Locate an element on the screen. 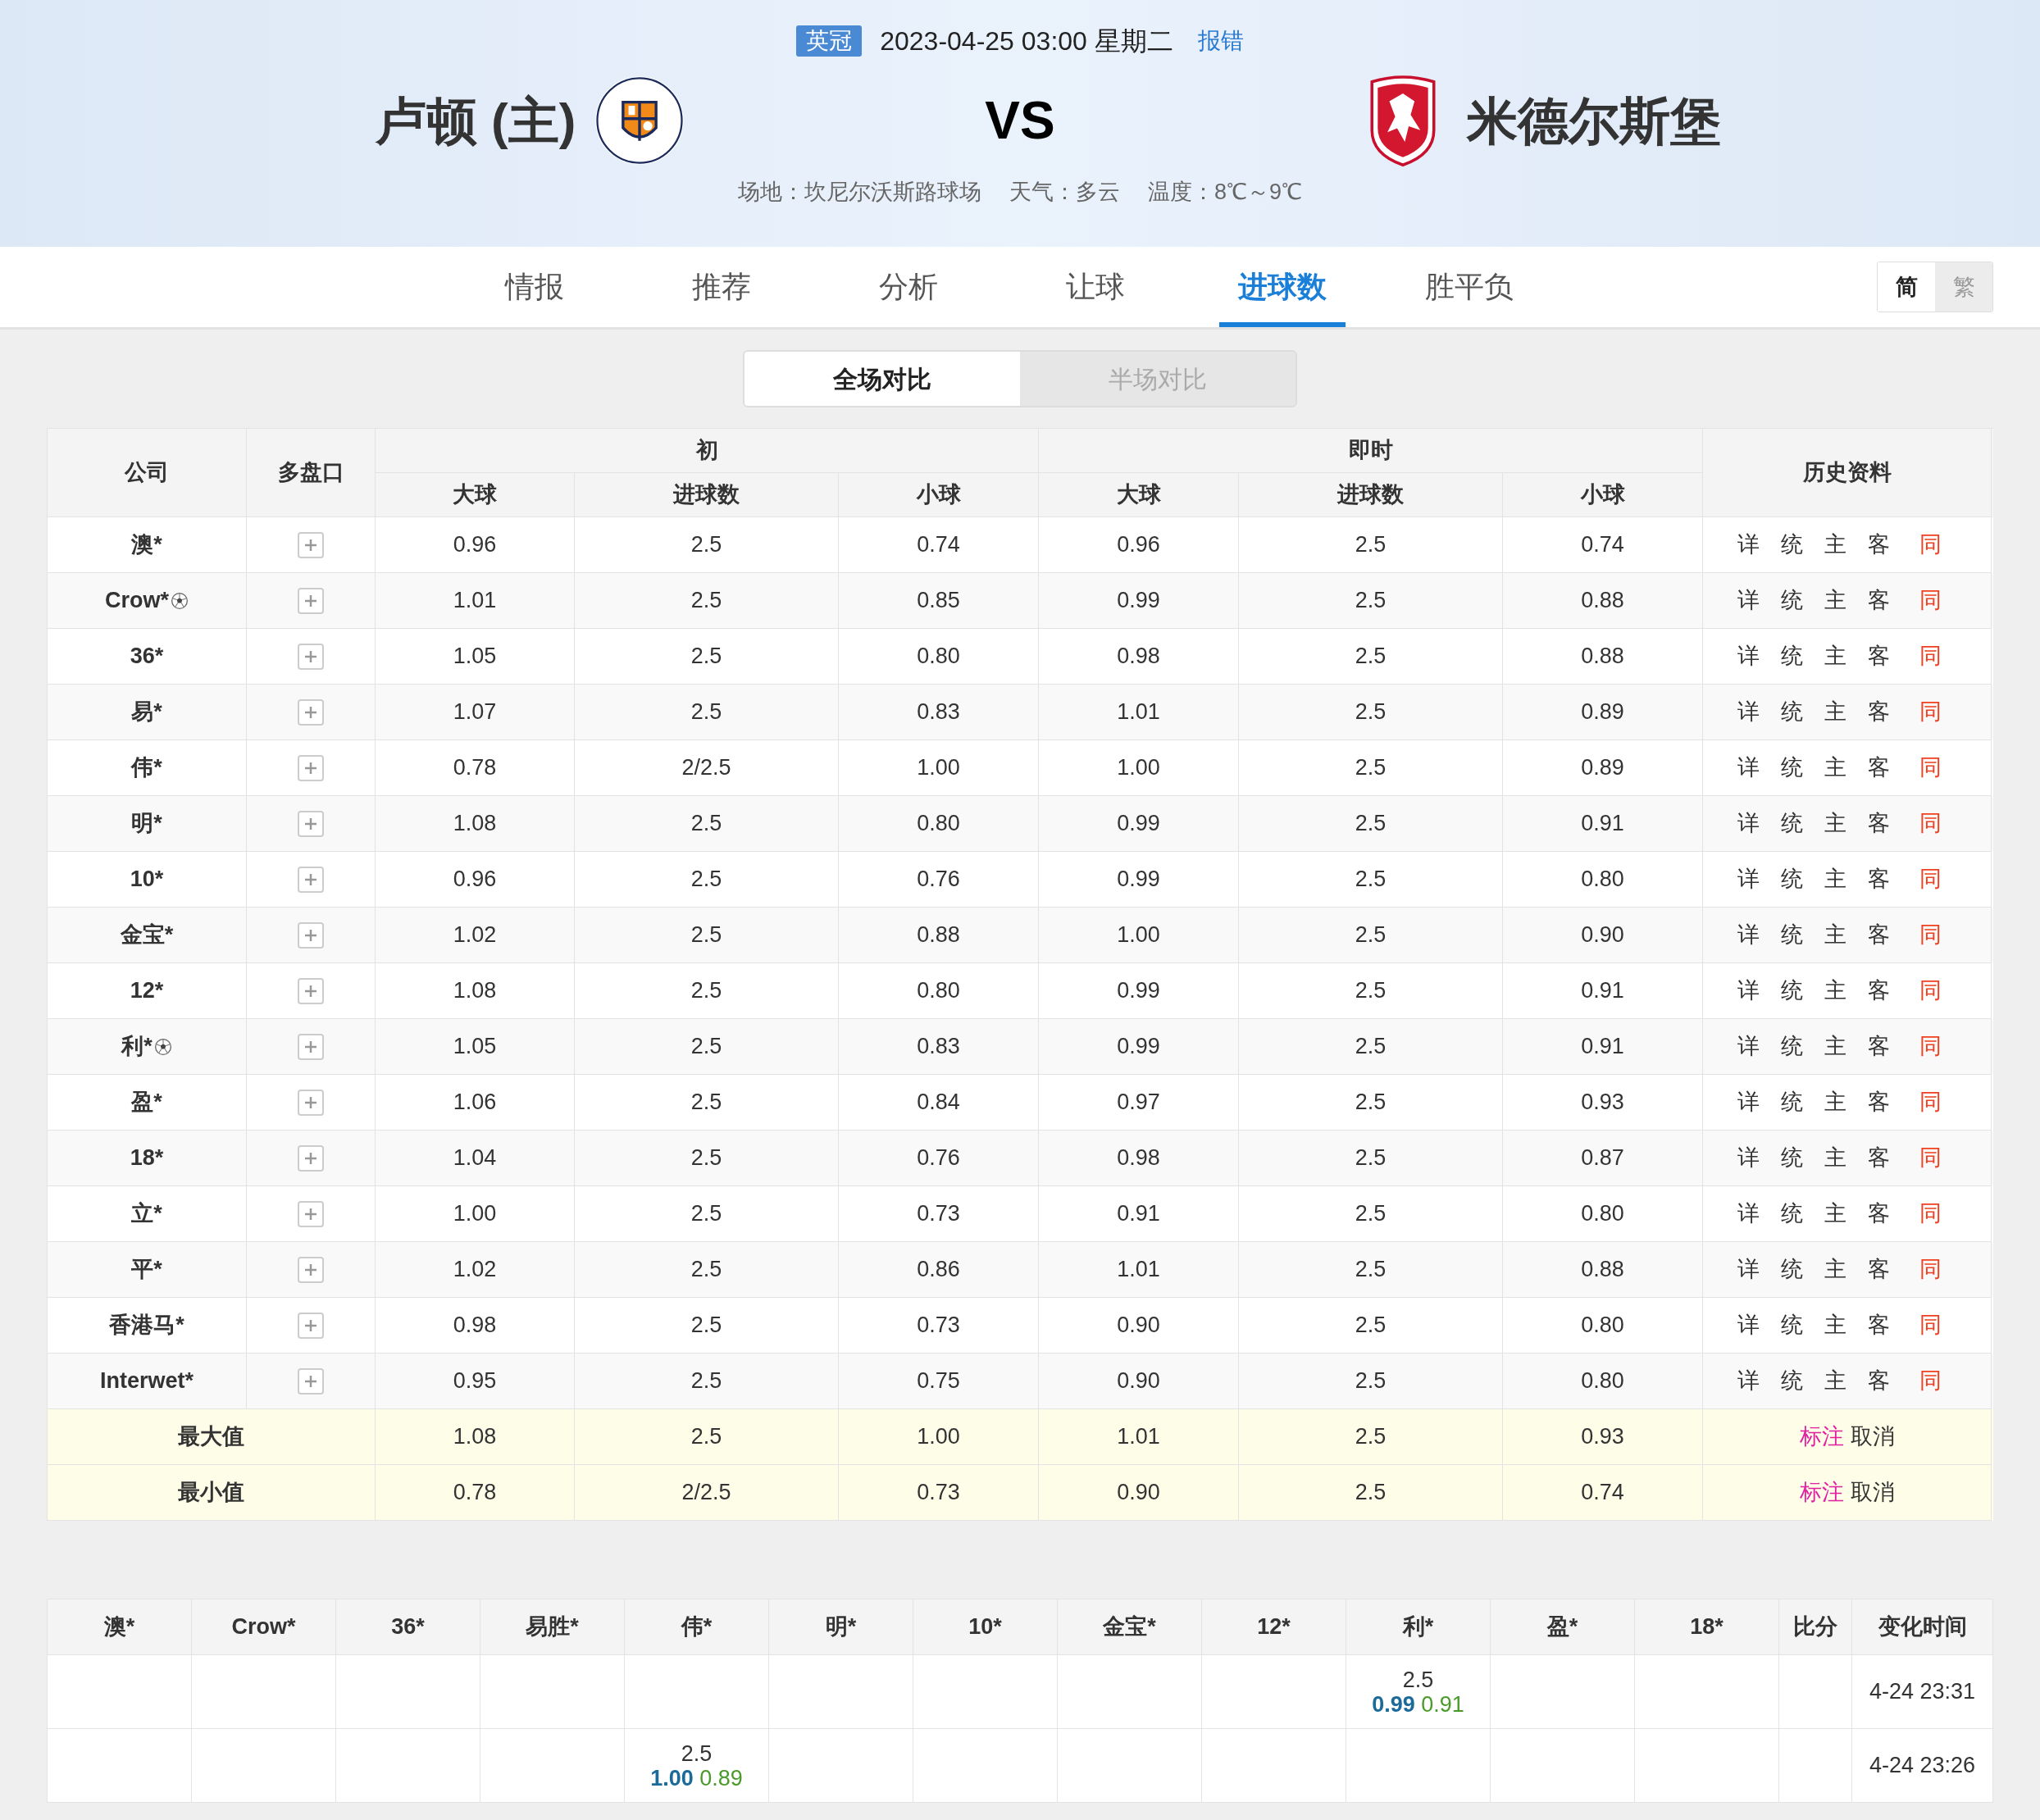 The image size is (2040, 1820). nav-tab: 分析 is located at coordinates (908, 287).